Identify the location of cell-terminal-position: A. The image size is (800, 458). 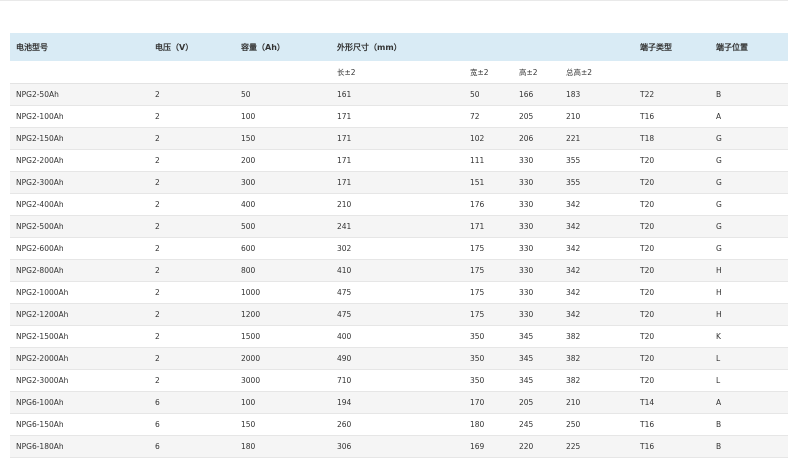
(749, 402).